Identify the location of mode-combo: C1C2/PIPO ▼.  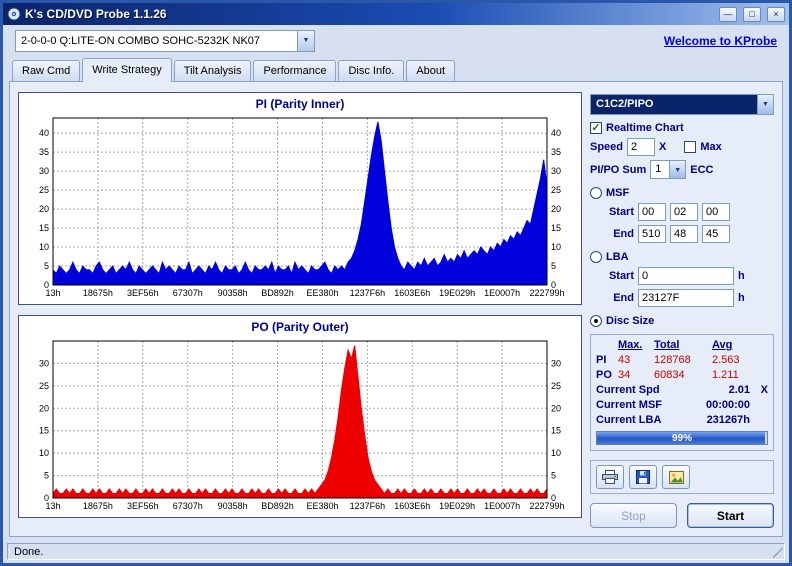
(682, 104).